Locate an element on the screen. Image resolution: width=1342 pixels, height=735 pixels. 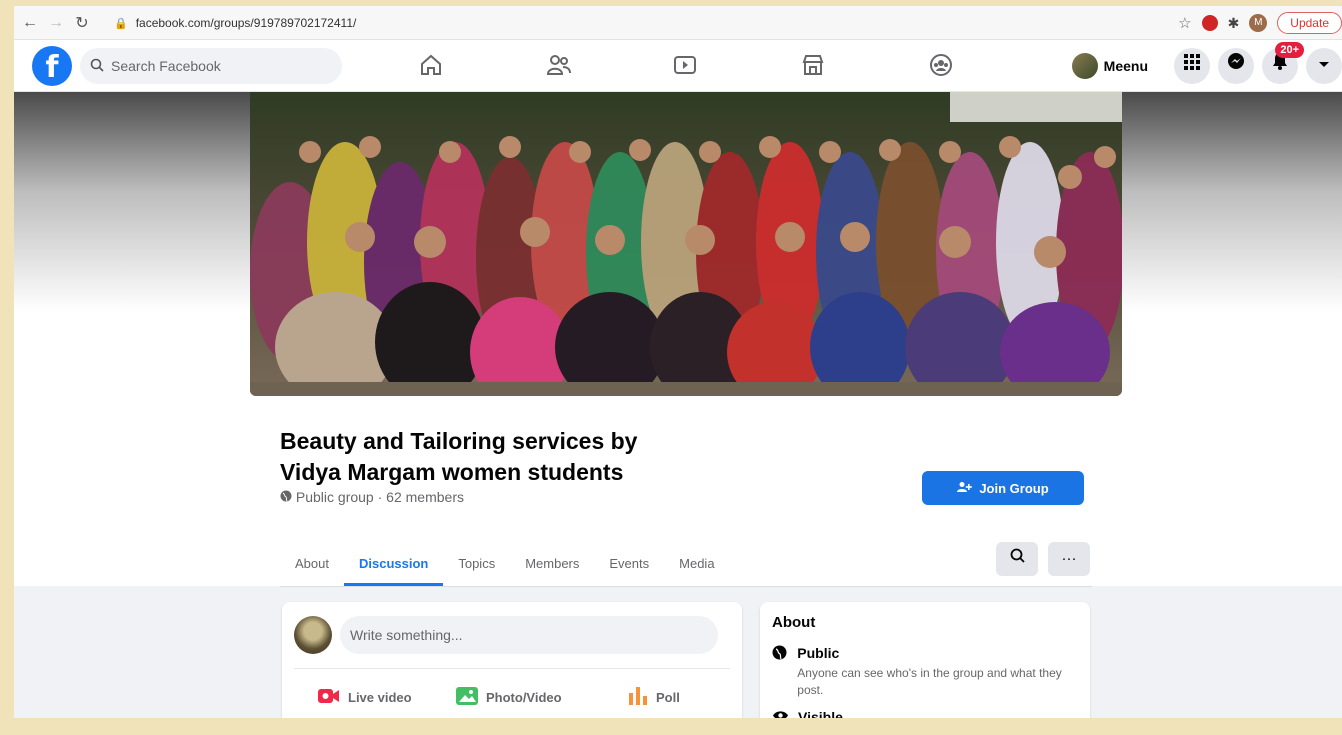
join-group-icon is located at coordinates (965, 488).